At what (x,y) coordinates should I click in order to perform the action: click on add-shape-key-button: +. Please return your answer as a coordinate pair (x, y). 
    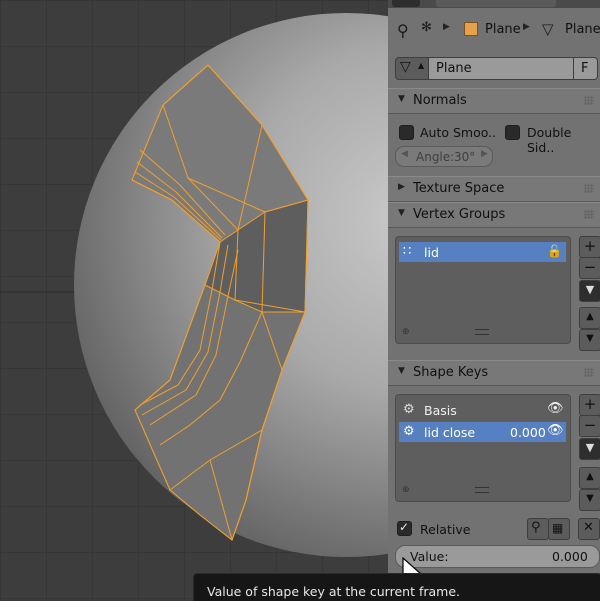
    Looking at the image, I should click on (589, 405).